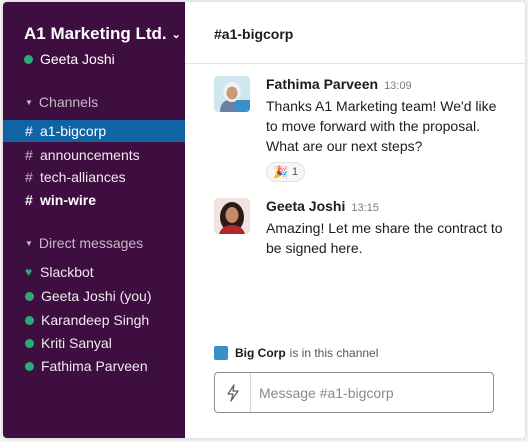 This screenshot has height=442, width=528. I want to click on channel-title: #a1-bigcorp, so click(253, 34).